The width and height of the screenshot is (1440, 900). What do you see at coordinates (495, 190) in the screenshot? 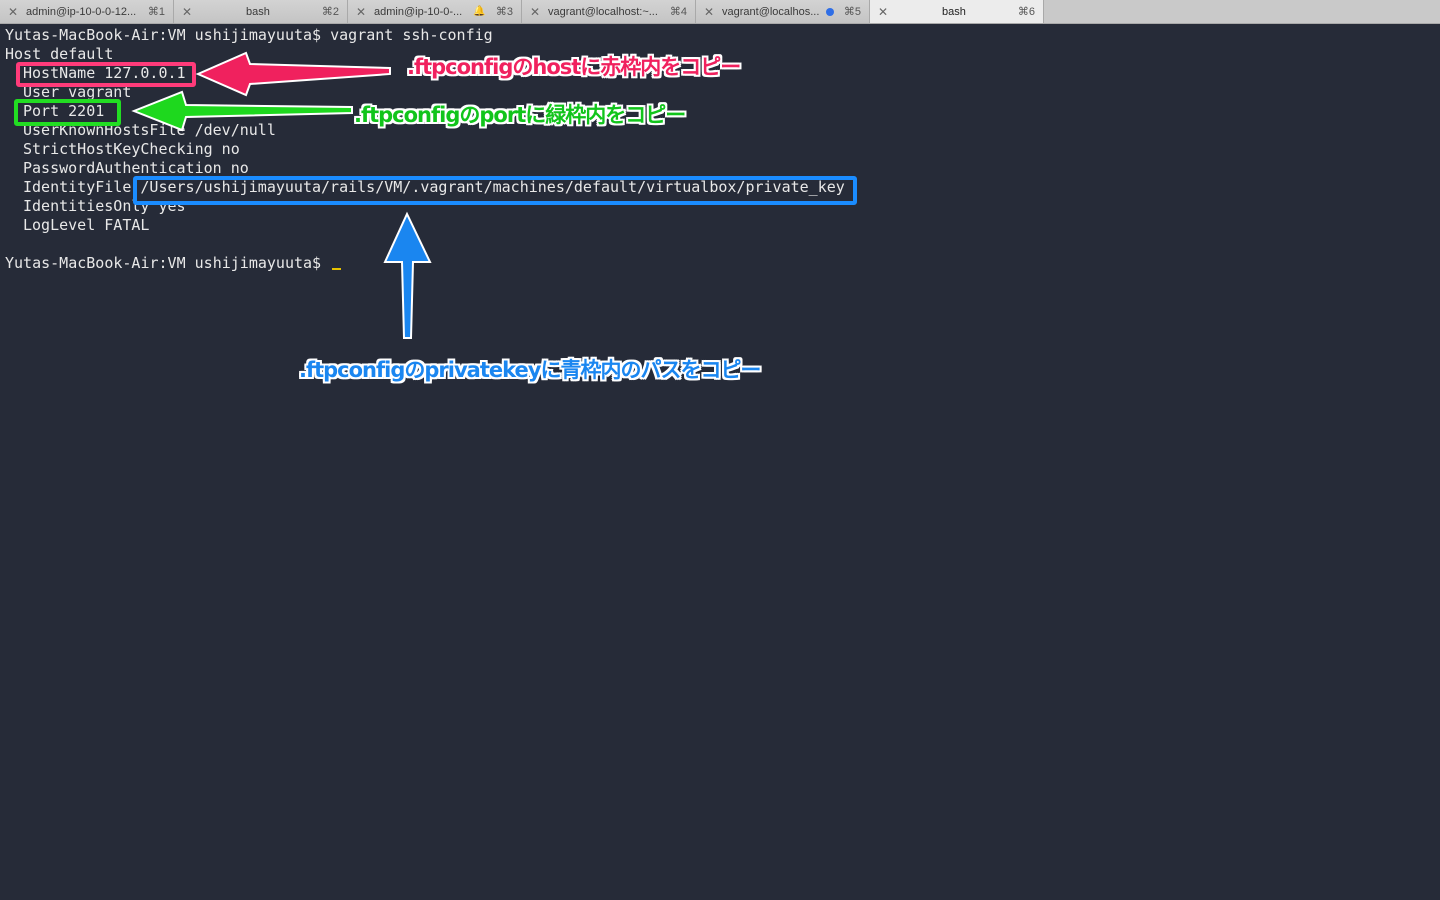
I see `highlight-box-identityfile` at bounding box center [495, 190].